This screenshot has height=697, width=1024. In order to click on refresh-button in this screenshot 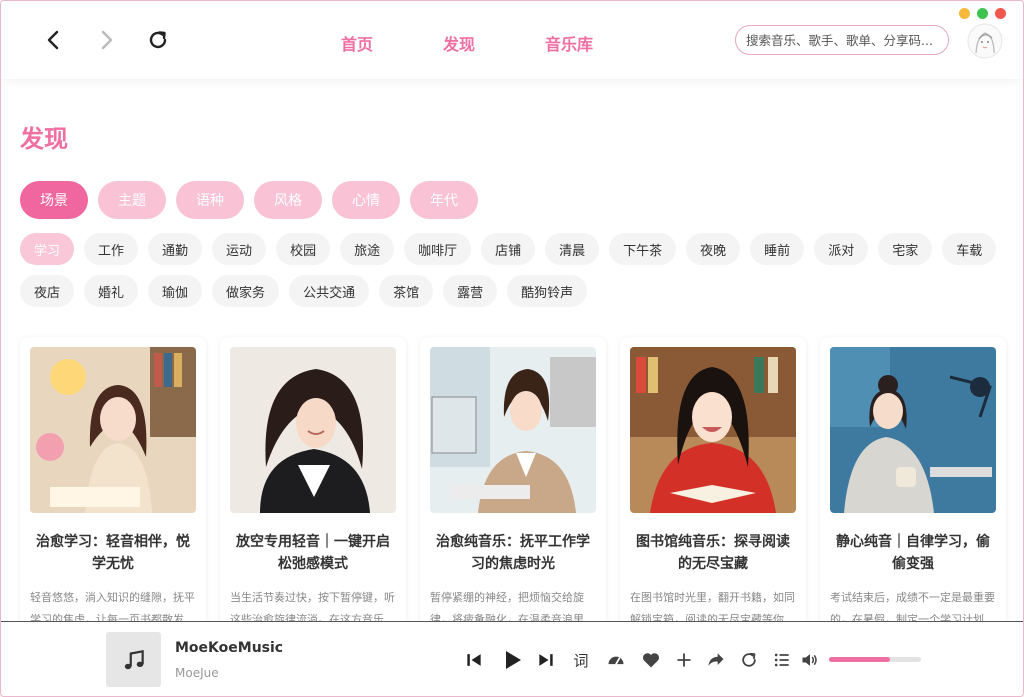, I will do `click(158, 40)`.